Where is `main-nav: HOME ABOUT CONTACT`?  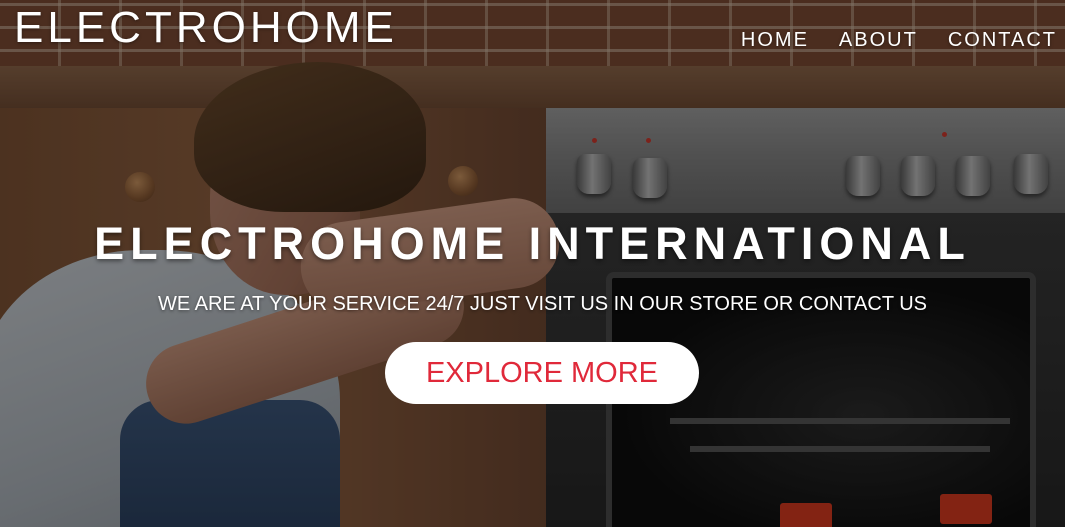
main-nav: HOME ABOUT CONTACT is located at coordinates (899, 40).